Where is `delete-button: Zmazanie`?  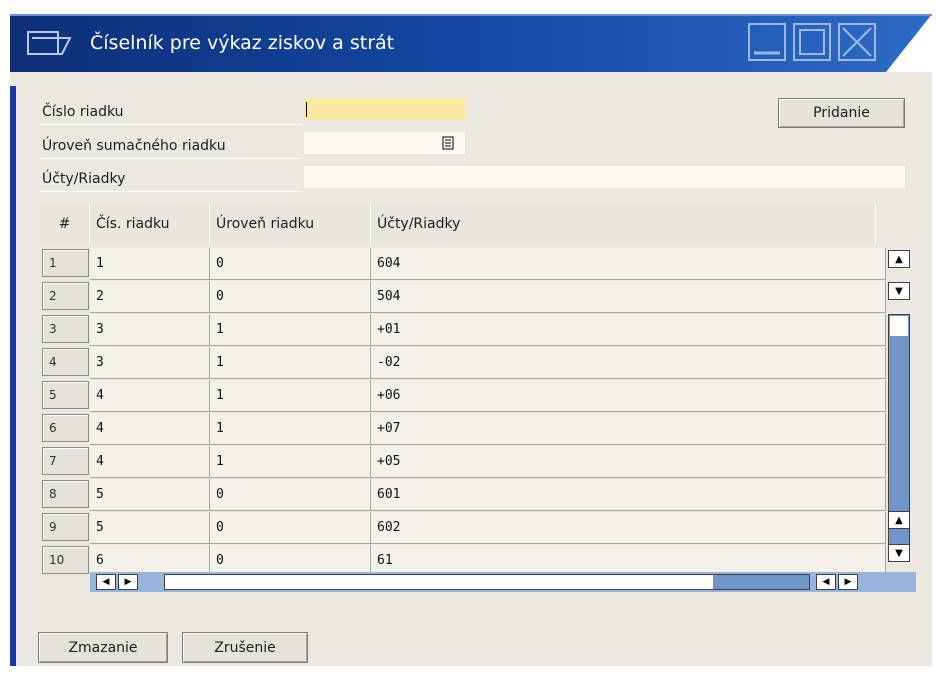 delete-button: Zmazanie is located at coordinates (103, 647).